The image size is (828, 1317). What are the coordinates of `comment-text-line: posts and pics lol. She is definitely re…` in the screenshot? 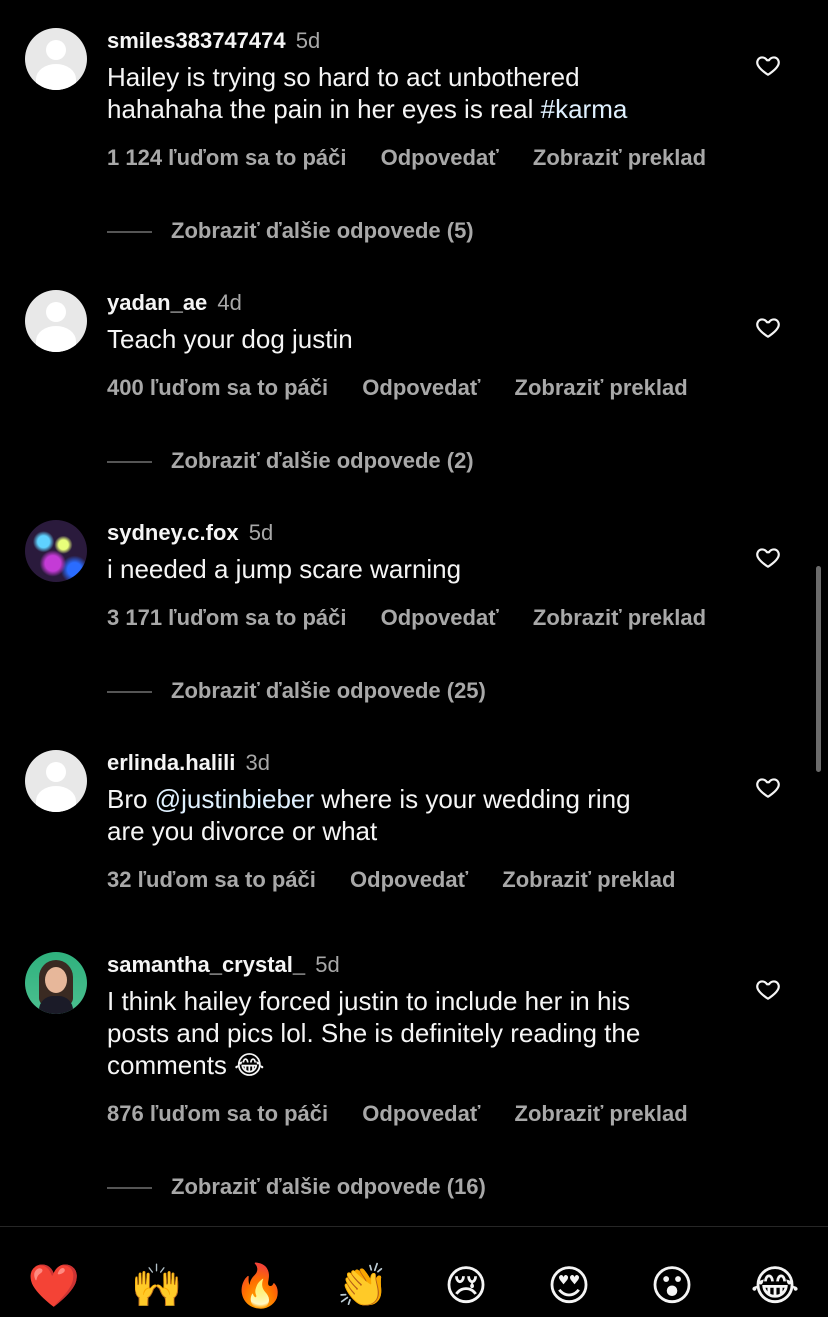 It's located at (374, 1033).